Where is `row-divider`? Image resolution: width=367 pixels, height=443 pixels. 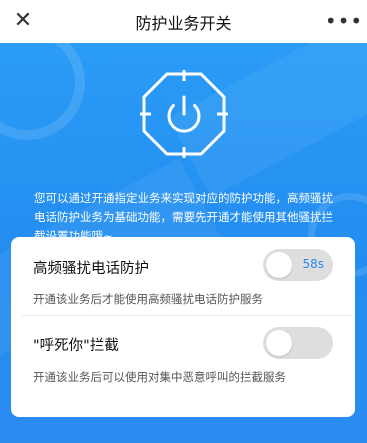
row-divider is located at coordinates (187, 315).